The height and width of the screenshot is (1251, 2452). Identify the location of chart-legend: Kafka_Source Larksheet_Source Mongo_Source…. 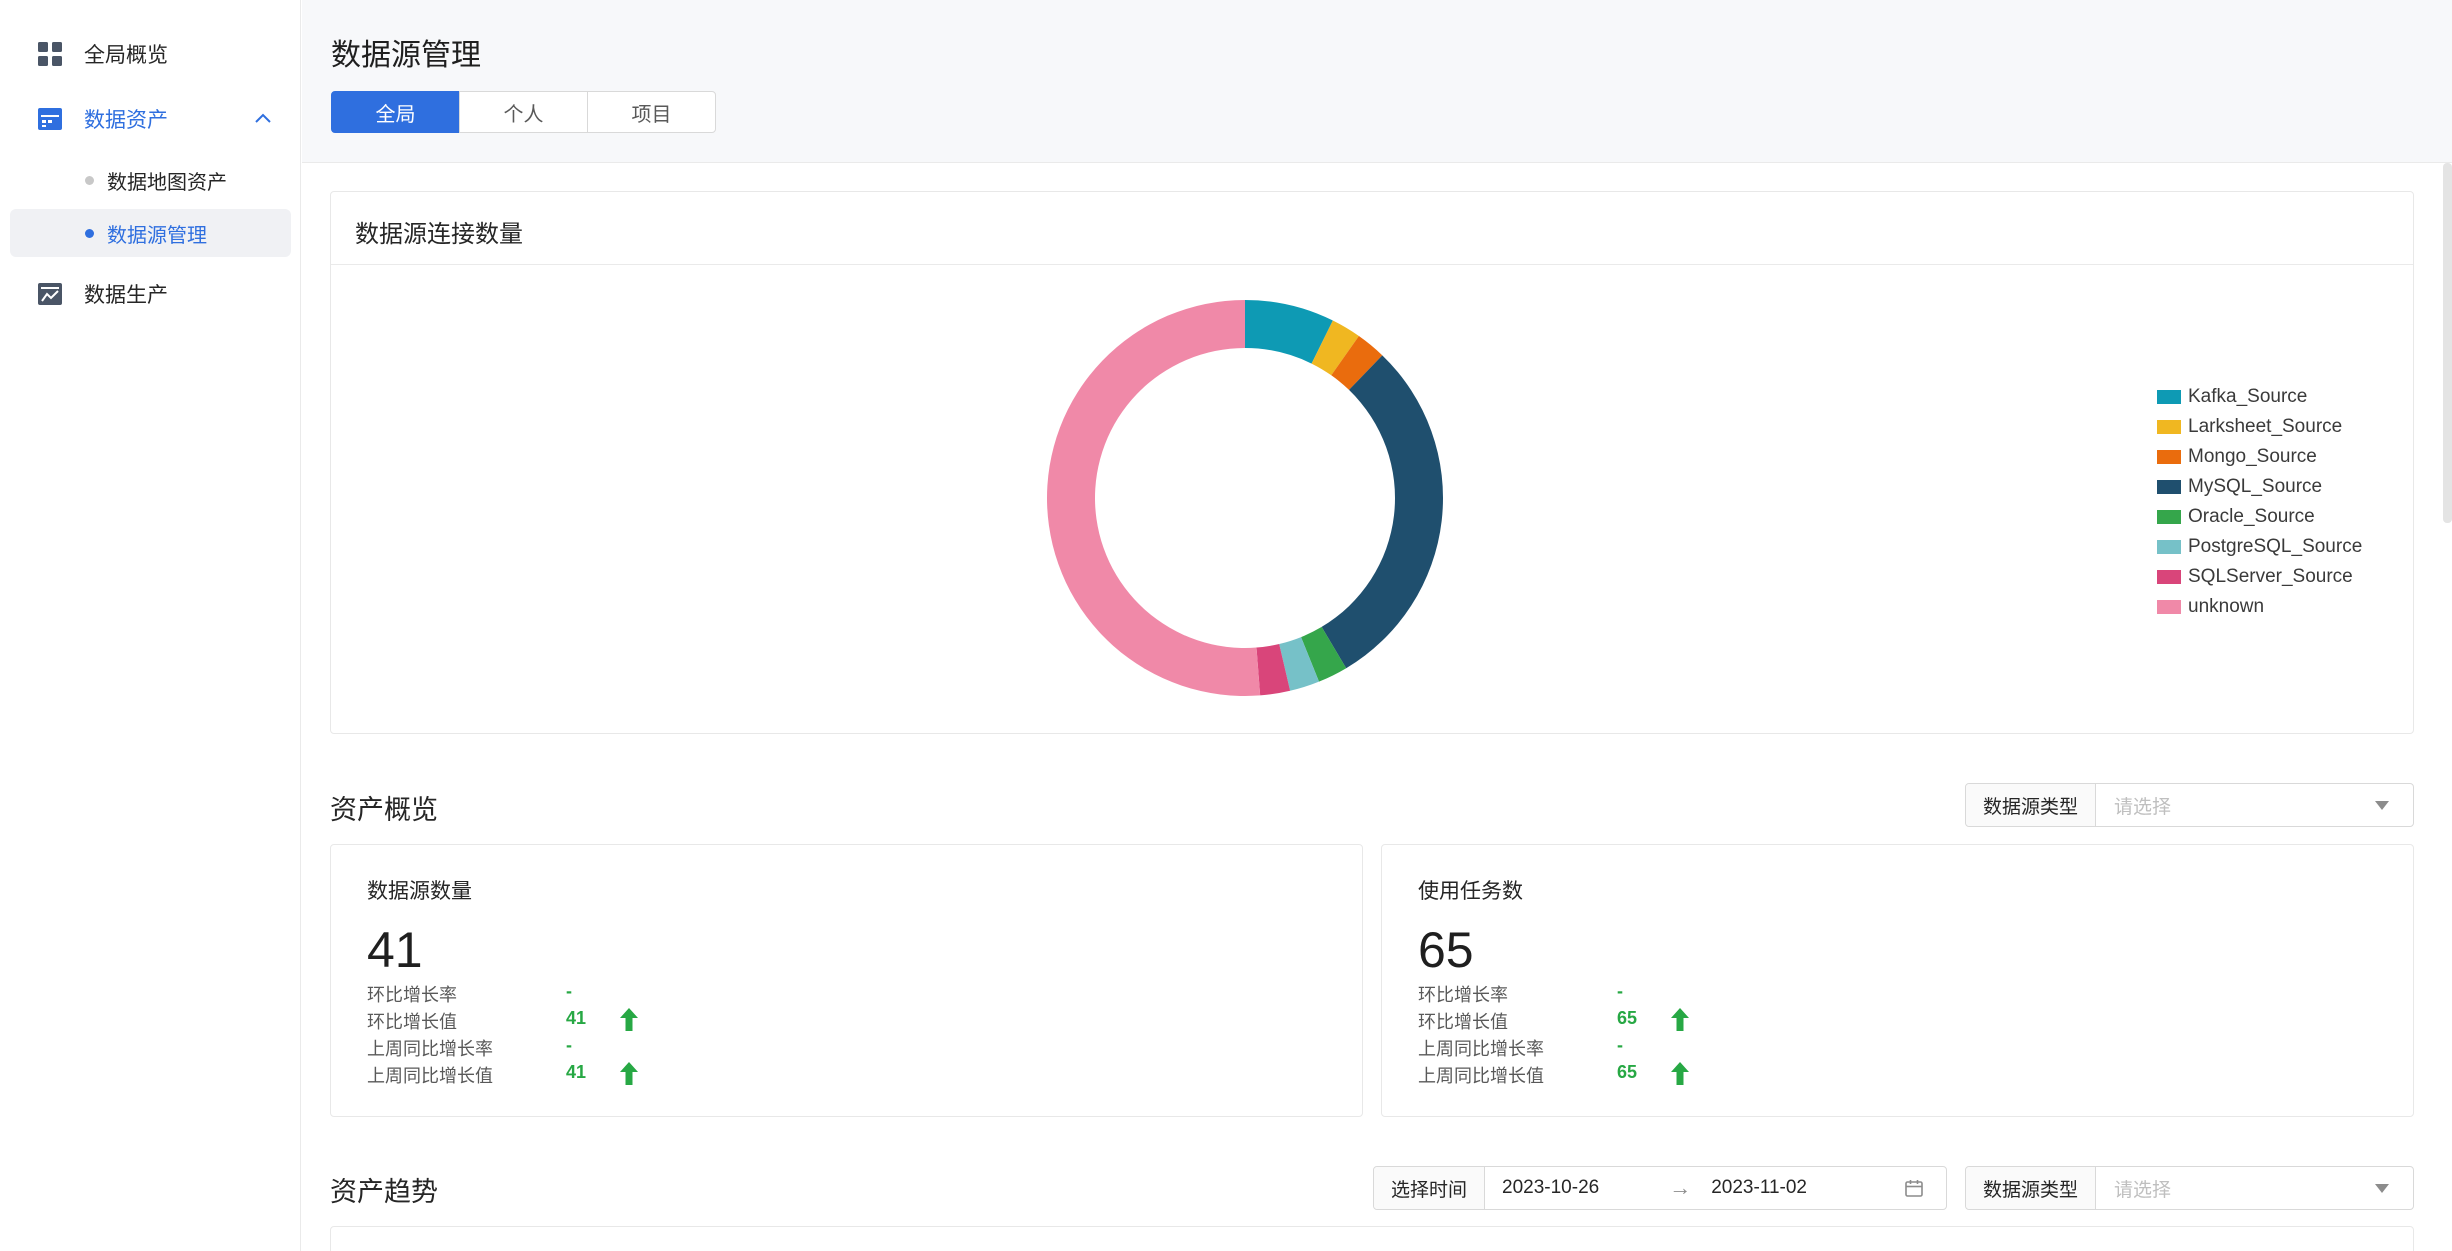
(2259, 502).